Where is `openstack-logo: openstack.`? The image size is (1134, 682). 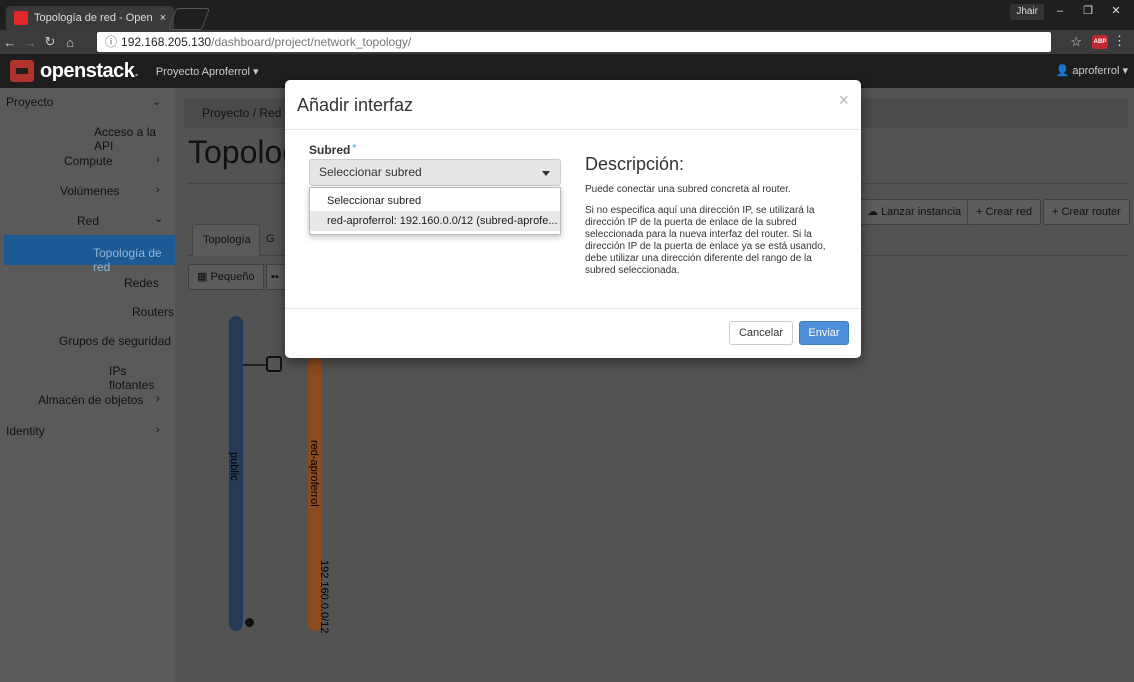 openstack-logo: openstack. is located at coordinates (74, 71).